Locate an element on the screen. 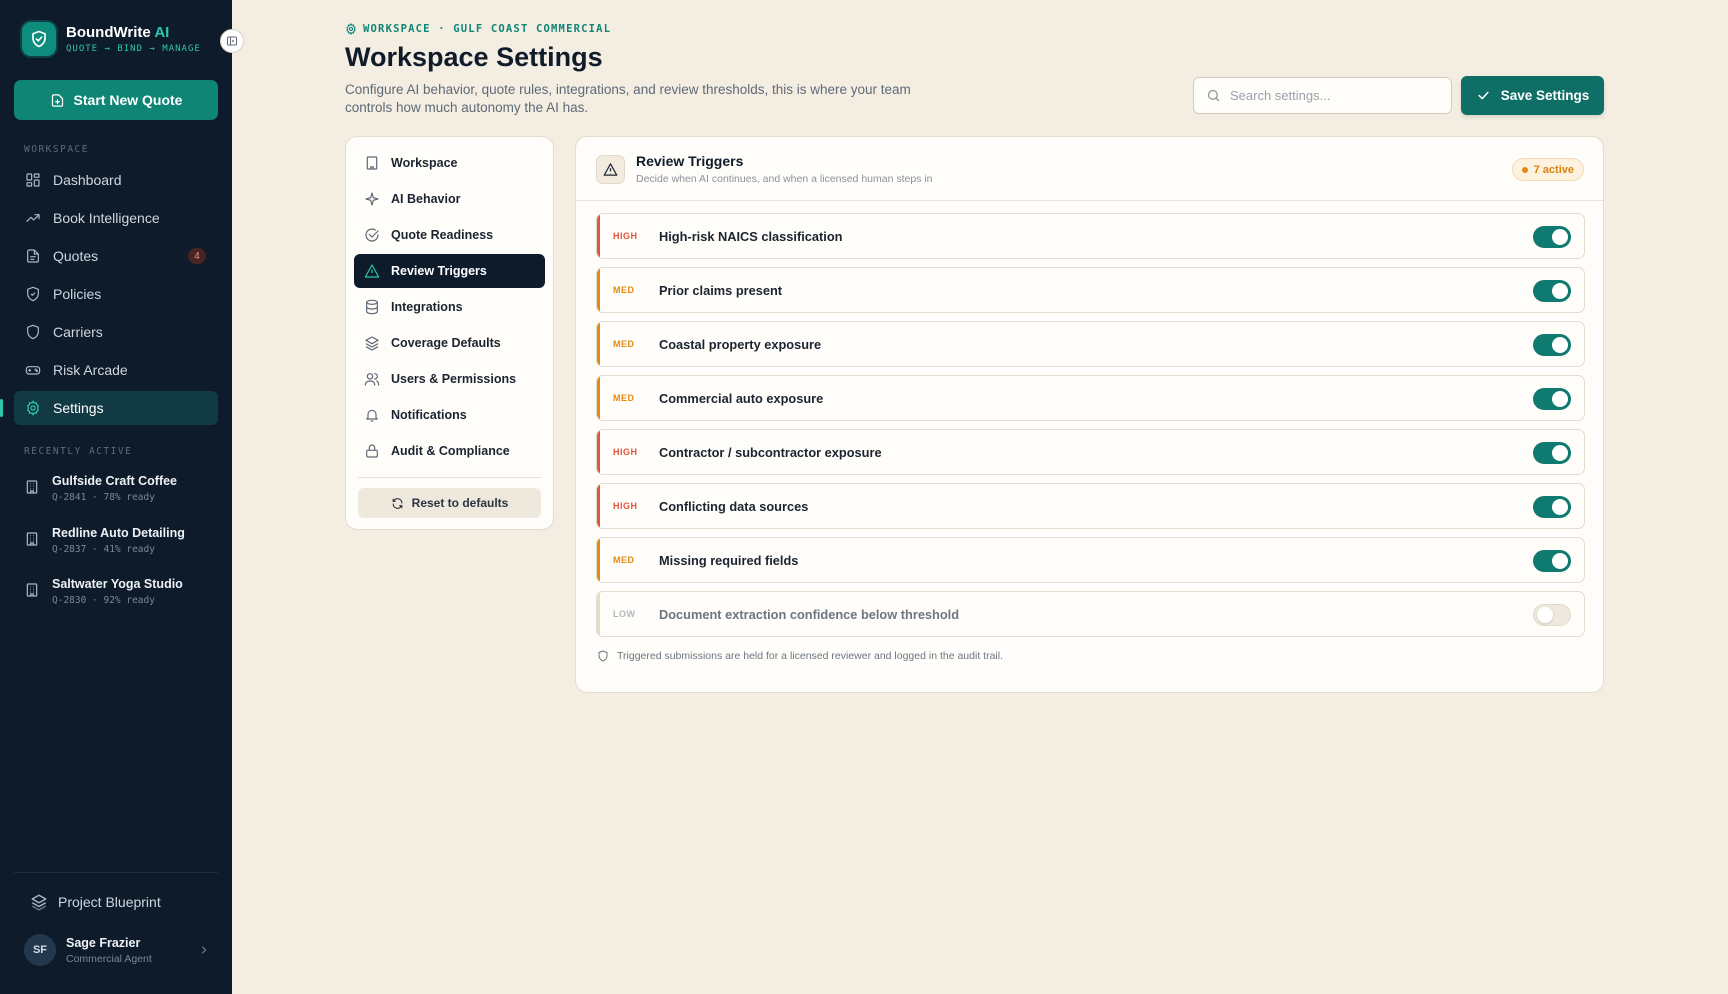  start-new-quote-button: Start New Quote is located at coordinates (116, 100).